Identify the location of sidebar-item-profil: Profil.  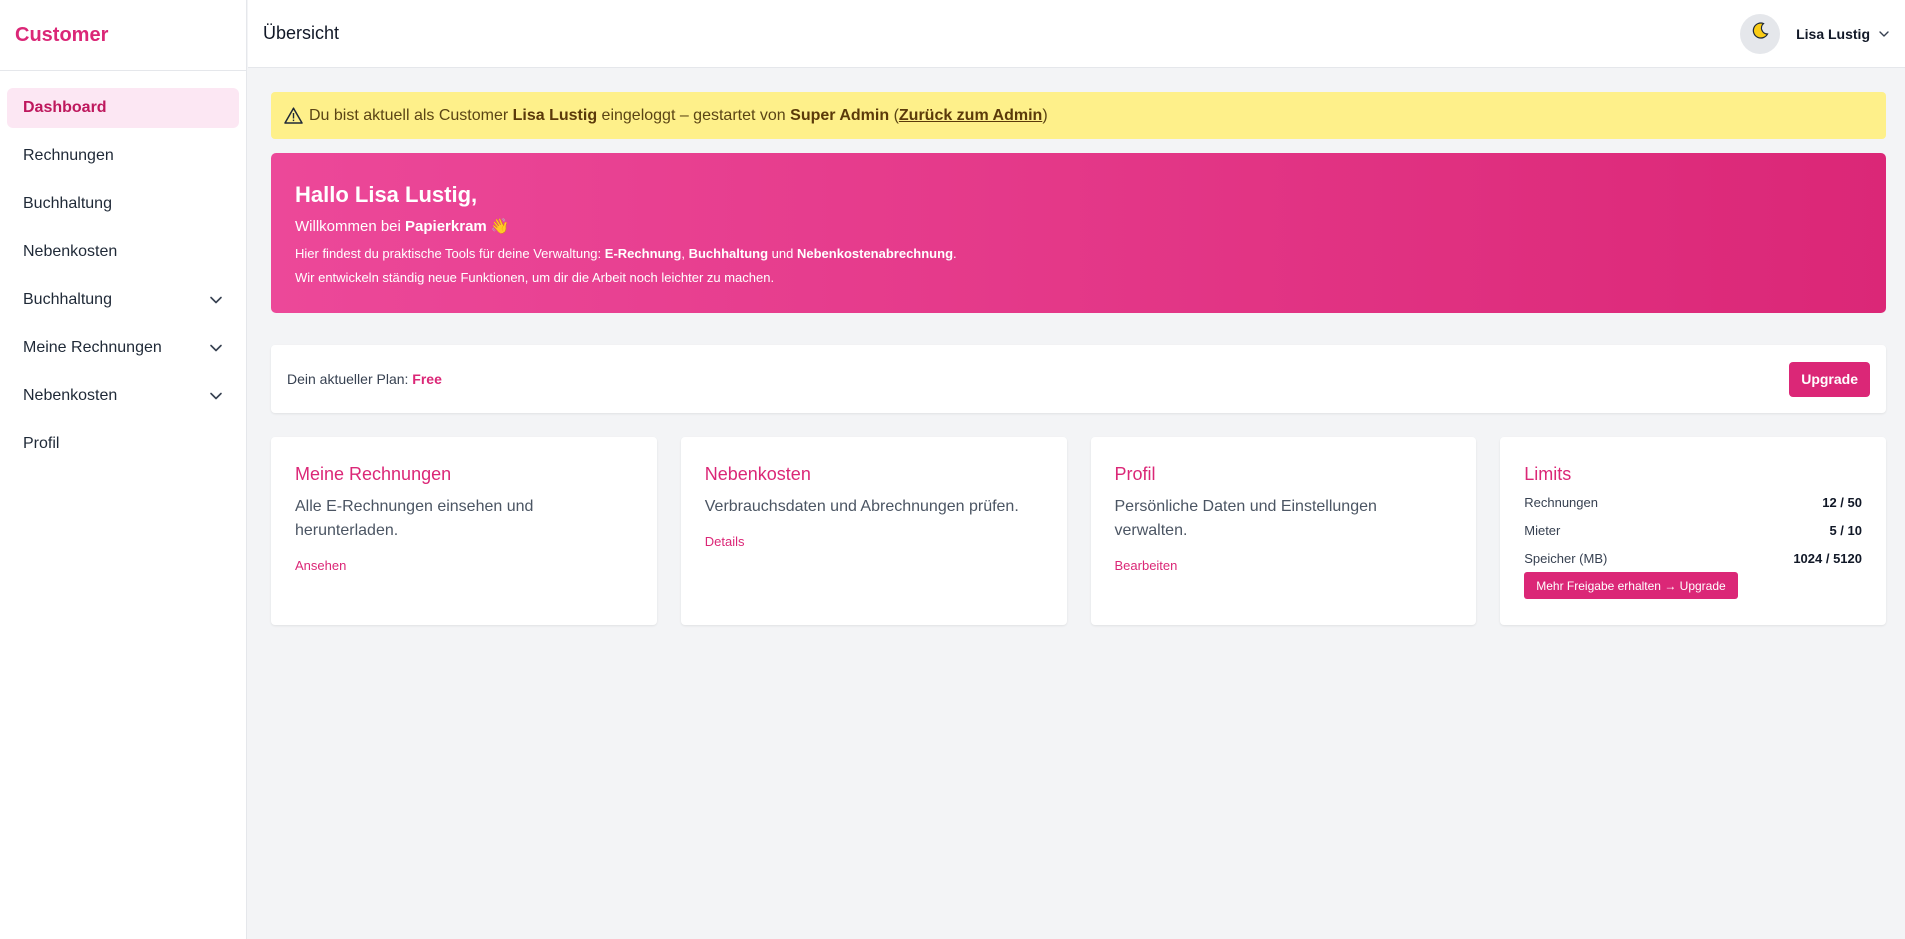
(123, 444).